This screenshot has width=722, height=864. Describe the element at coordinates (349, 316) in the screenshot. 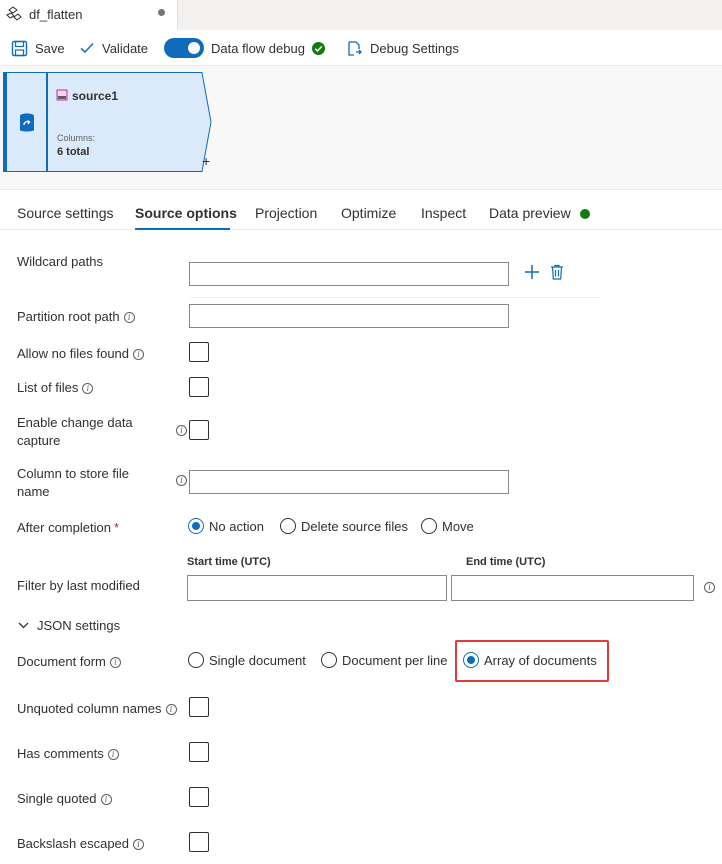

I see `partition-root-path-input` at that location.